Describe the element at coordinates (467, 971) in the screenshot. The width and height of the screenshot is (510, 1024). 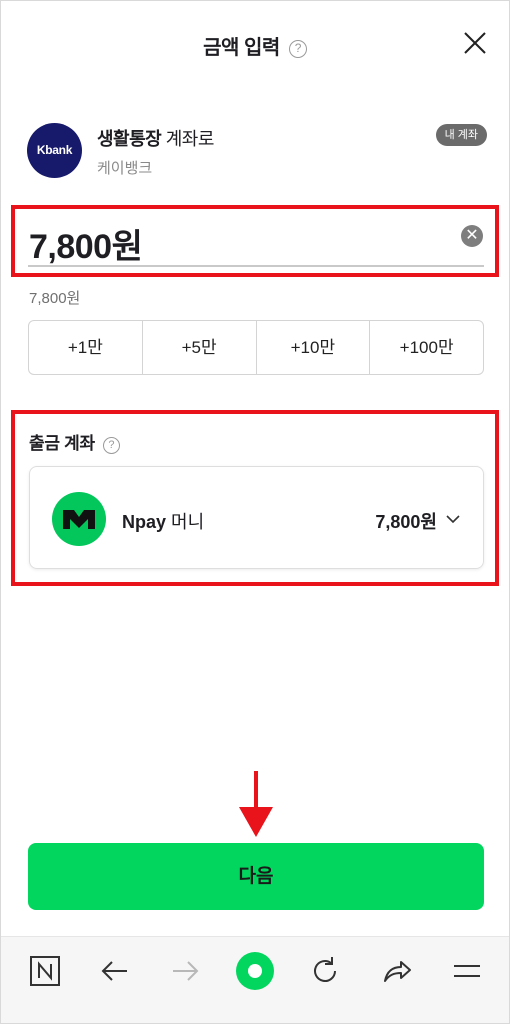
I see `menu-icon` at that location.